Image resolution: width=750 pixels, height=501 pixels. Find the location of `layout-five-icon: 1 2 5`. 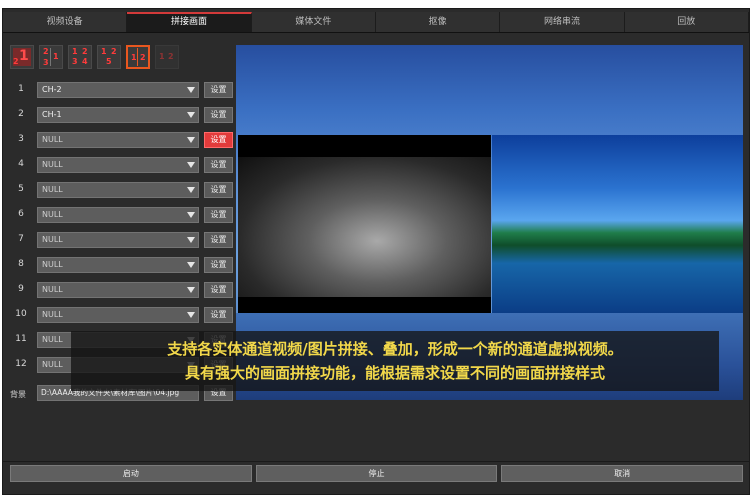

layout-five-icon: 1 2 5 is located at coordinates (109, 57).